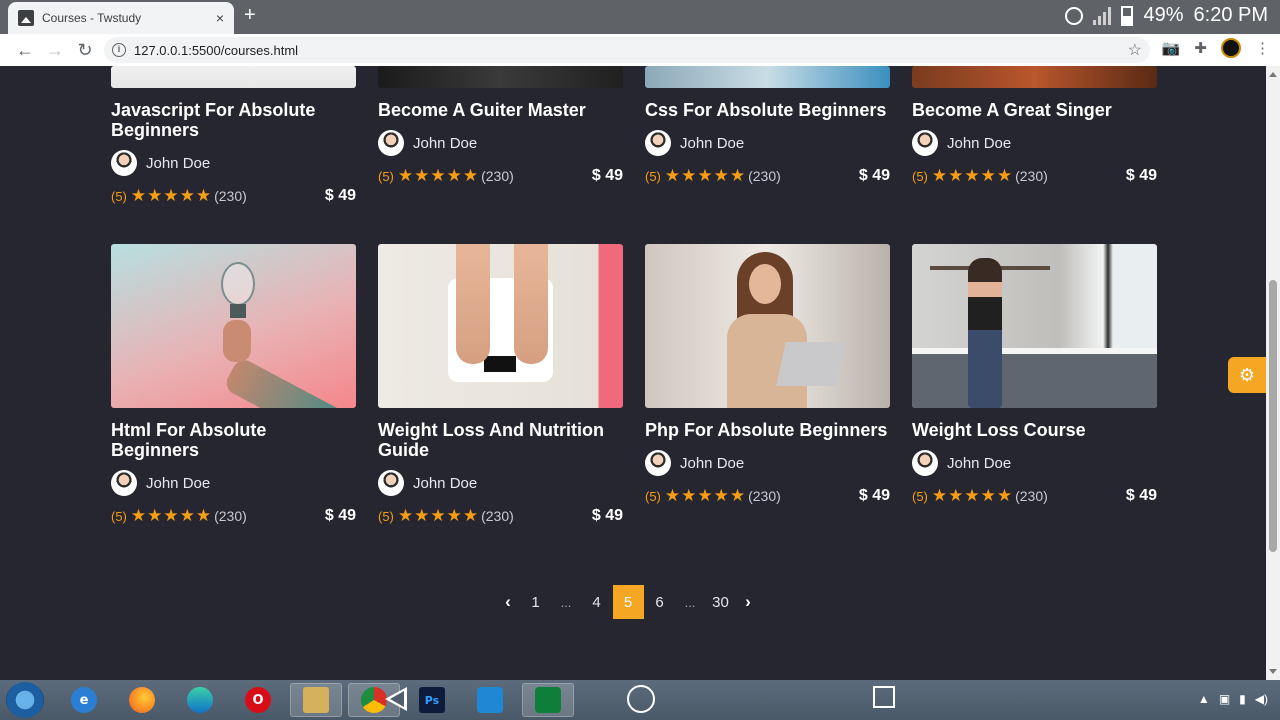  What do you see at coordinates (536, 602) in the screenshot?
I see `page-link-1: 1` at bounding box center [536, 602].